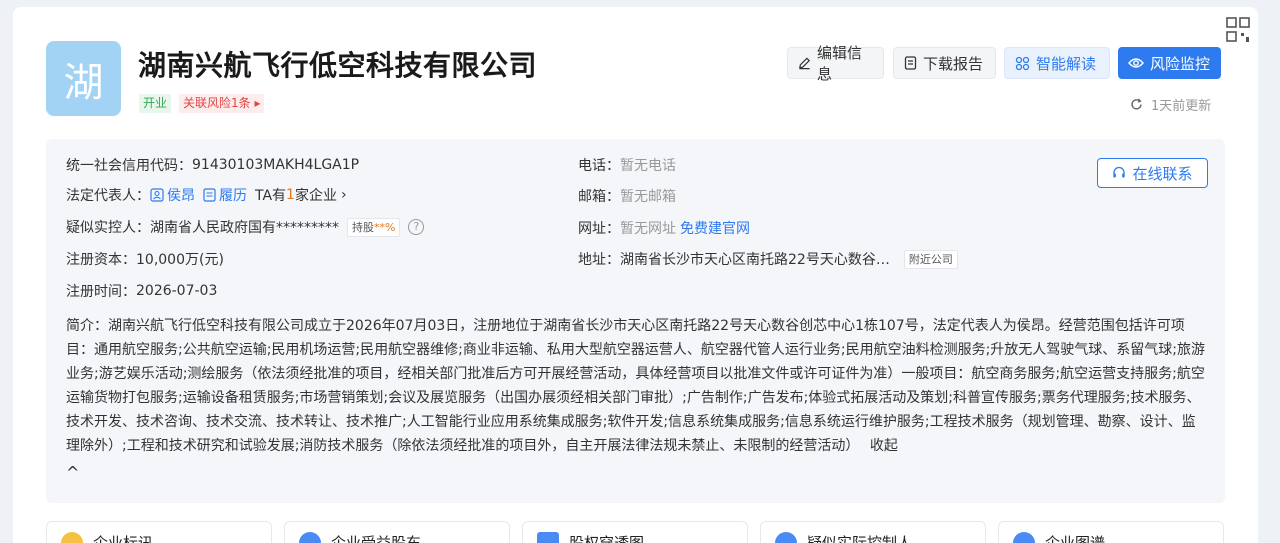 The width and height of the screenshot is (1280, 543). I want to click on company-name: 湖南兴航飞行低空科技有限公司, so click(338, 65).